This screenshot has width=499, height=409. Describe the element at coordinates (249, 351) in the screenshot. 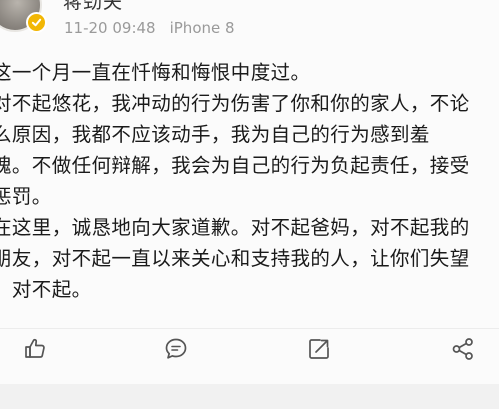

I see `action-bar` at that location.